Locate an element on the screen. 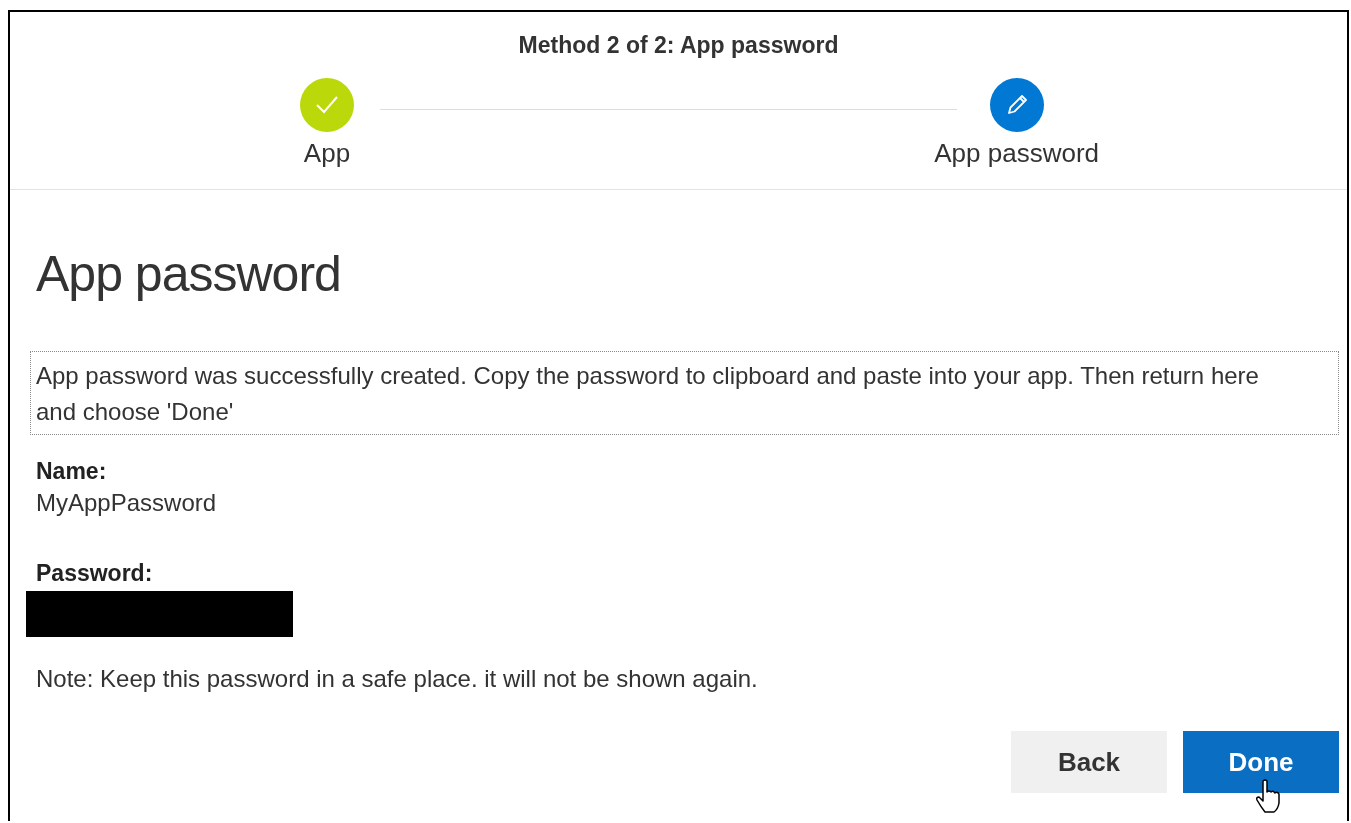  field-label: Password: is located at coordinates (95, 573).